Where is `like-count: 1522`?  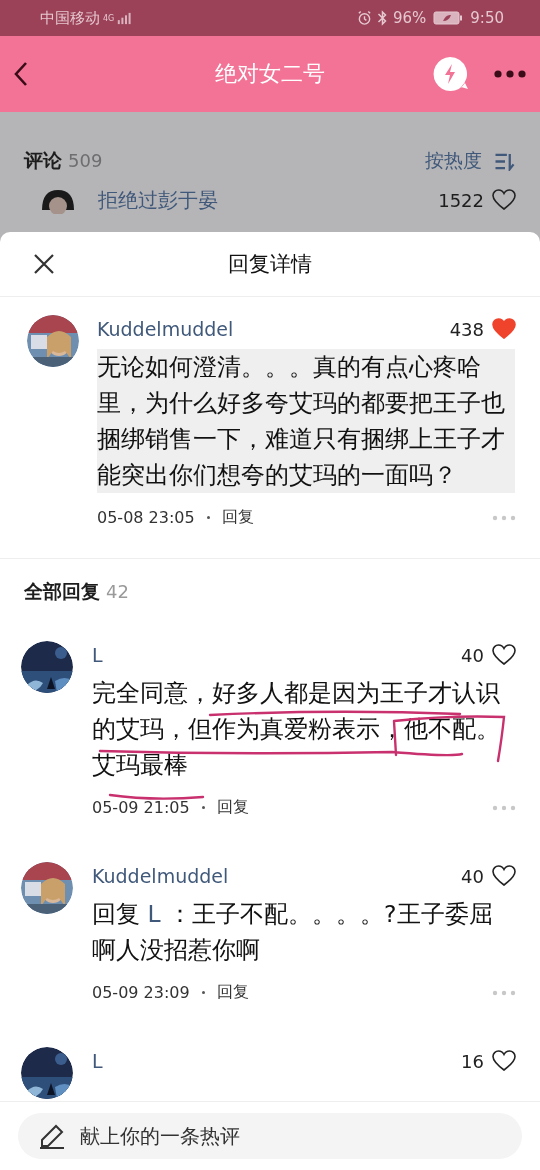 like-count: 1522 is located at coordinates (461, 200).